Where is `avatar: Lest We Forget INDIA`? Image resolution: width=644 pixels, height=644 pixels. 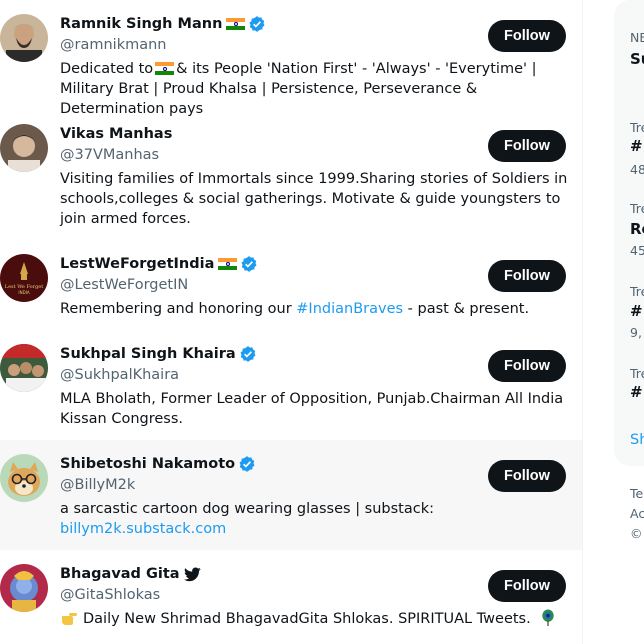 avatar: Lest We Forget INDIA is located at coordinates (24, 278).